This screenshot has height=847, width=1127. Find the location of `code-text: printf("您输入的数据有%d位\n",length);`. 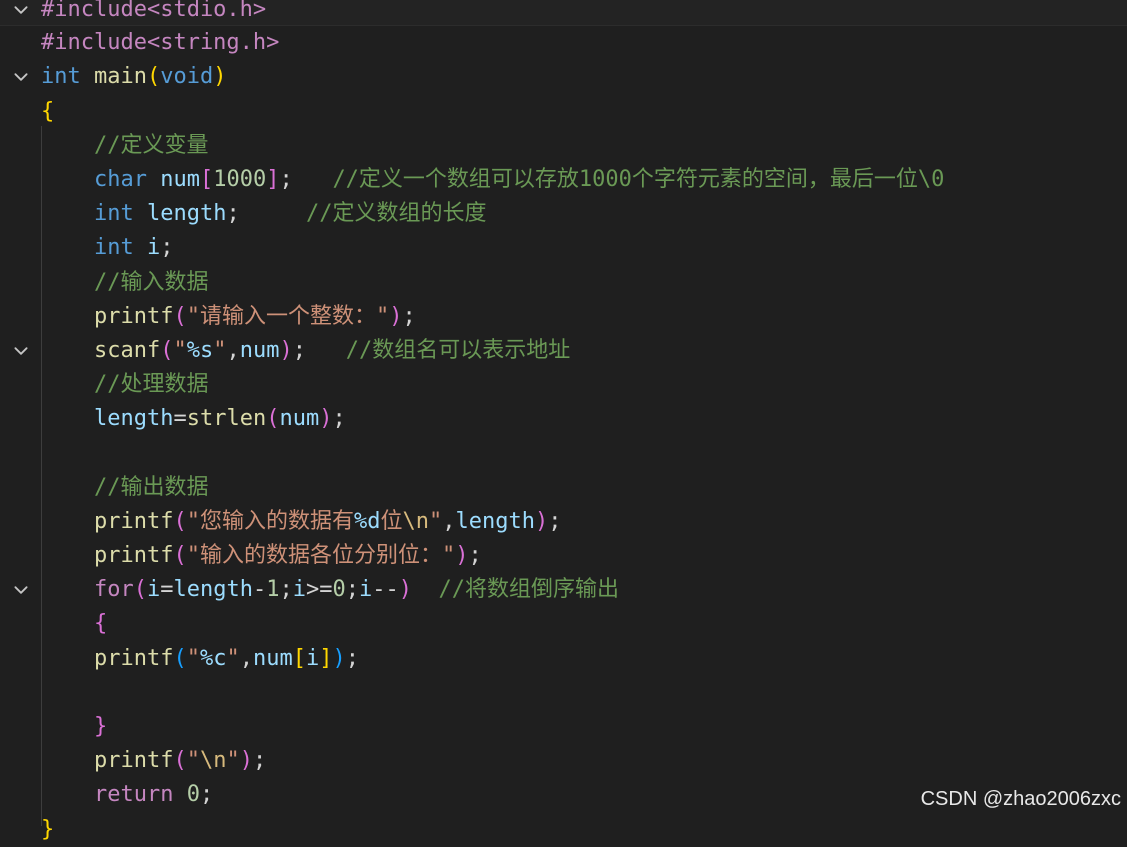

code-text: printf("您输入的数据有%d位\n",length); is located at coordinates (301, 522).